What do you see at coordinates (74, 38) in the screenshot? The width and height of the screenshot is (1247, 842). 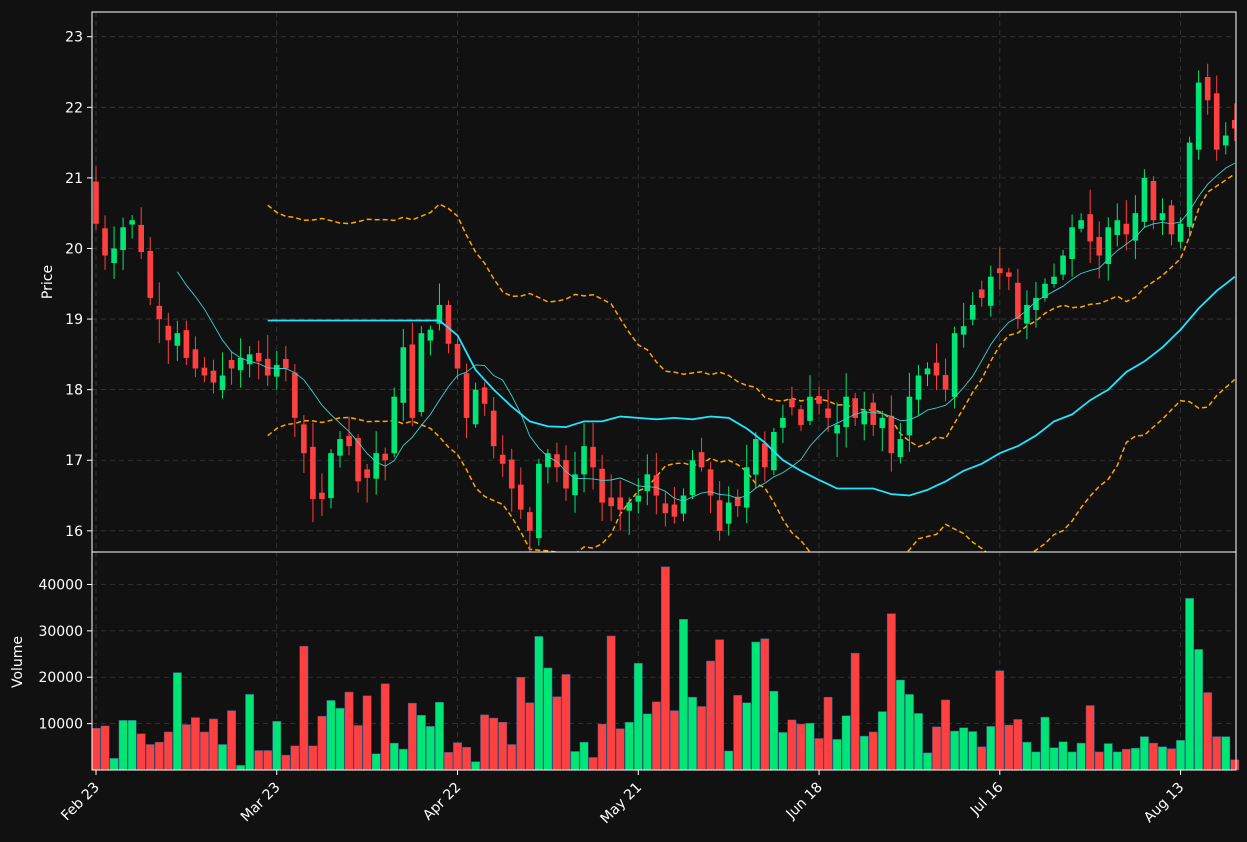 I see `price-tick-label: 23` at bounding box center [74, 38].